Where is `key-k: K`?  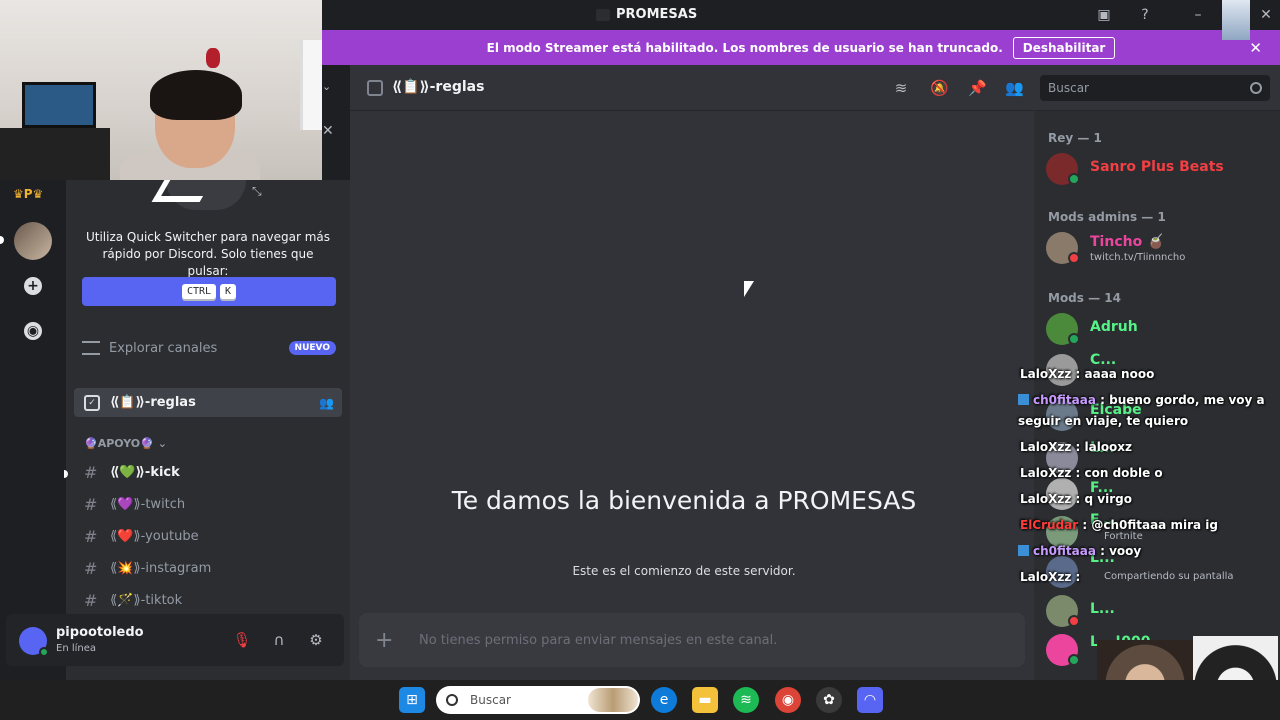
key-k: K is located at coordinates (228, 291).